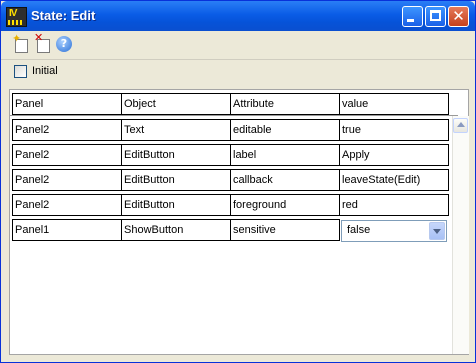 The height and width of the screenshot is (363, 476). I want to click on header-attribute: Attribute, so click(285, 104).